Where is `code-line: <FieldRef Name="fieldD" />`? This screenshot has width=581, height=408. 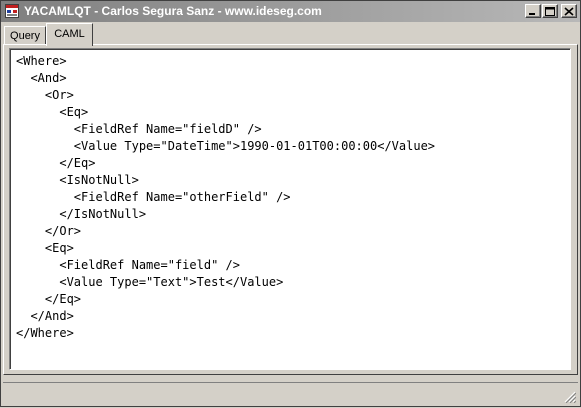
code-line: <FieldRef Name="fieldD" /> is located at coordinates (139, 129).